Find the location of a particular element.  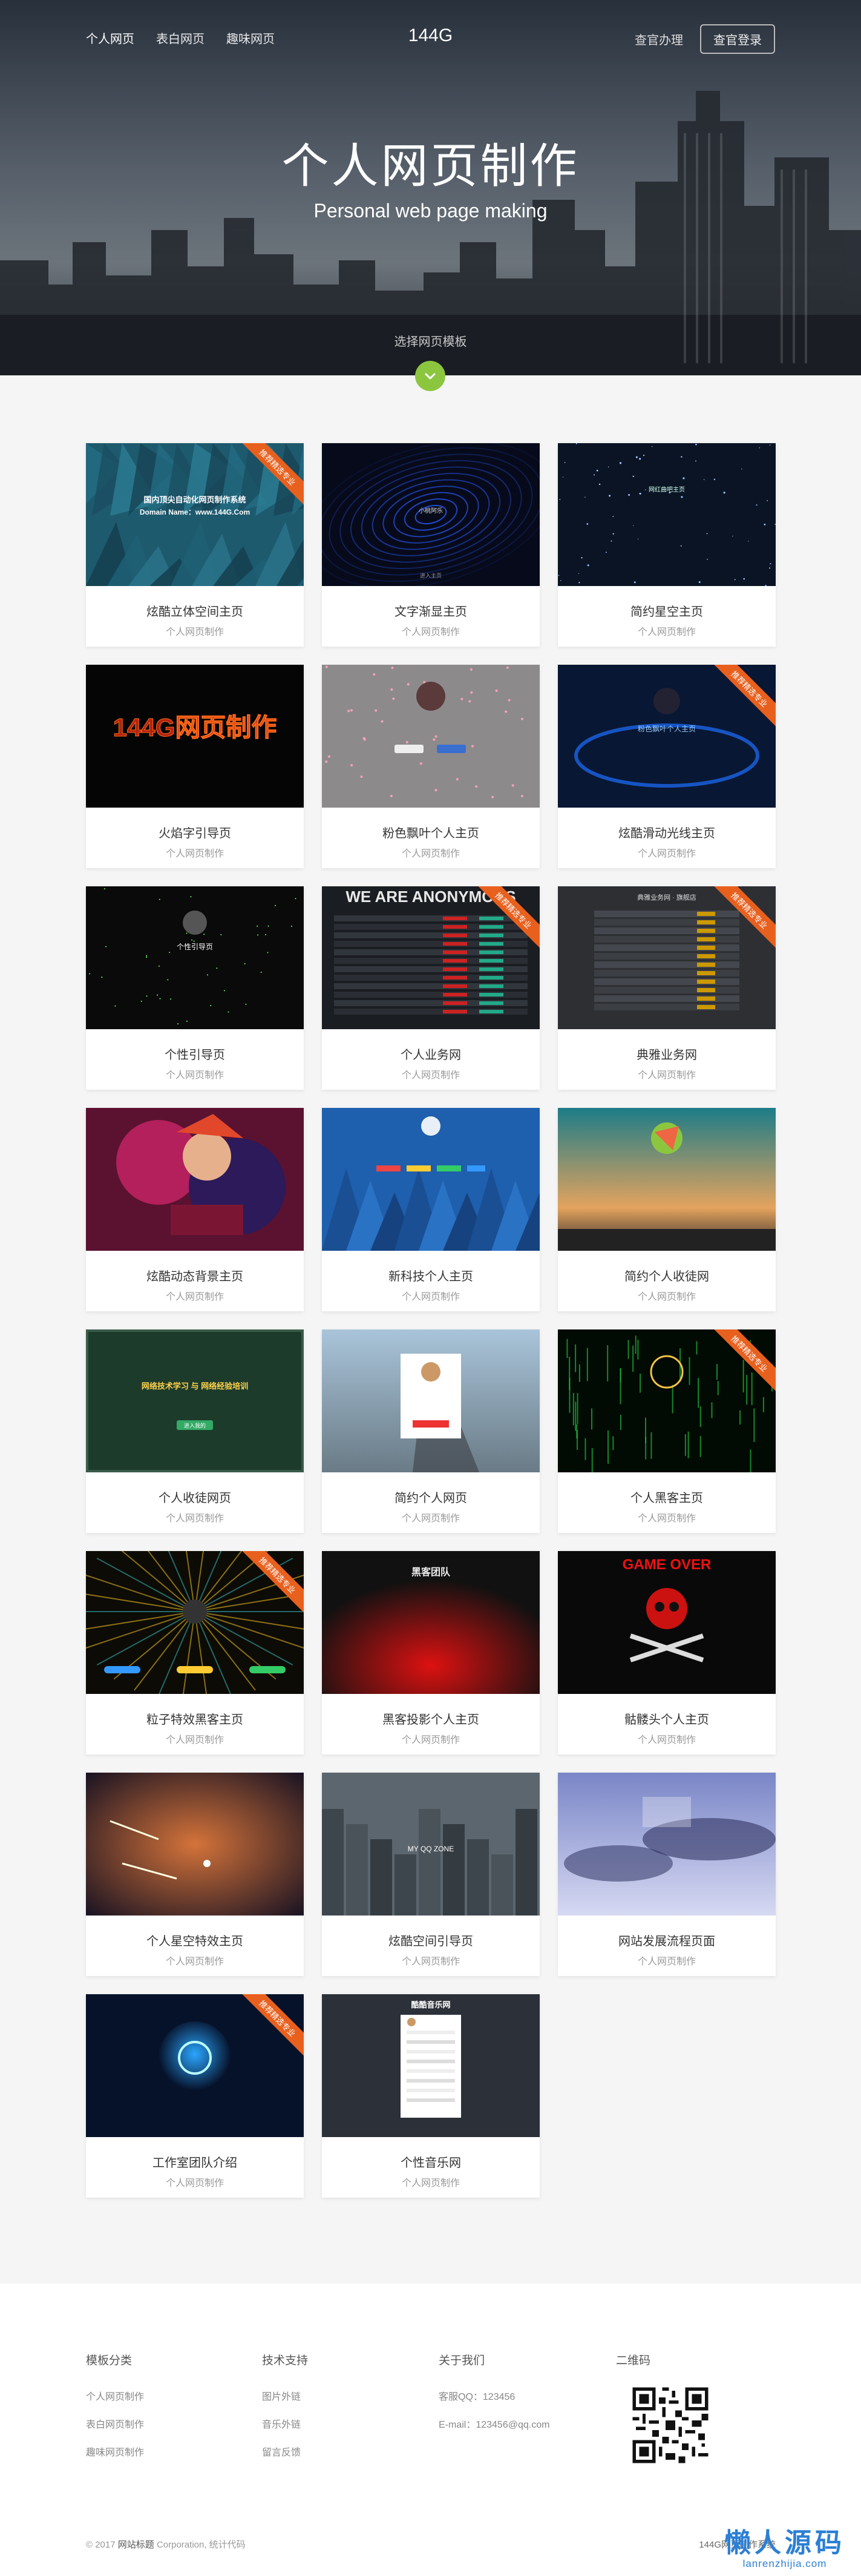

card-title: 个人星空特效主页 is located at coordinates (195, 1940).